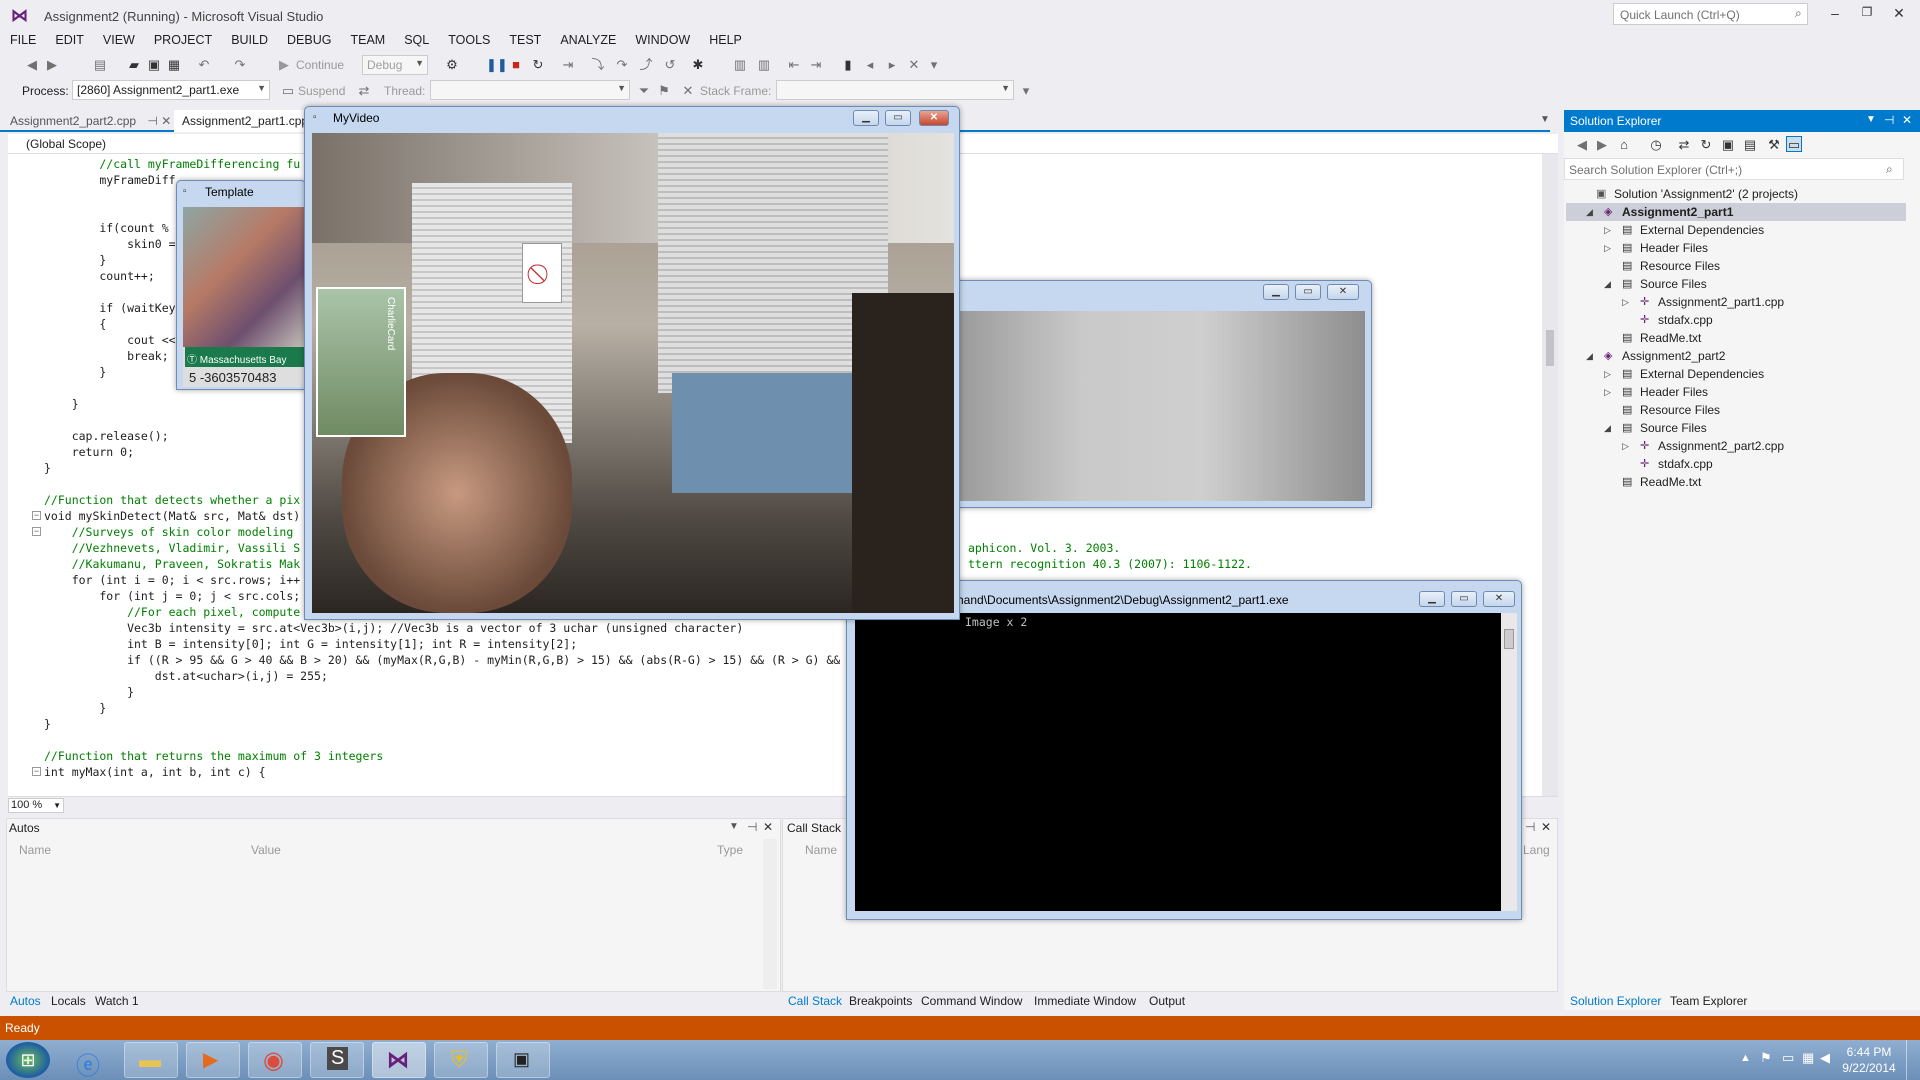  What do you see at coordinates (1798, 13) in the screenshot?
I see `search-icon: ⌕` at bounding box center [1798, 13].